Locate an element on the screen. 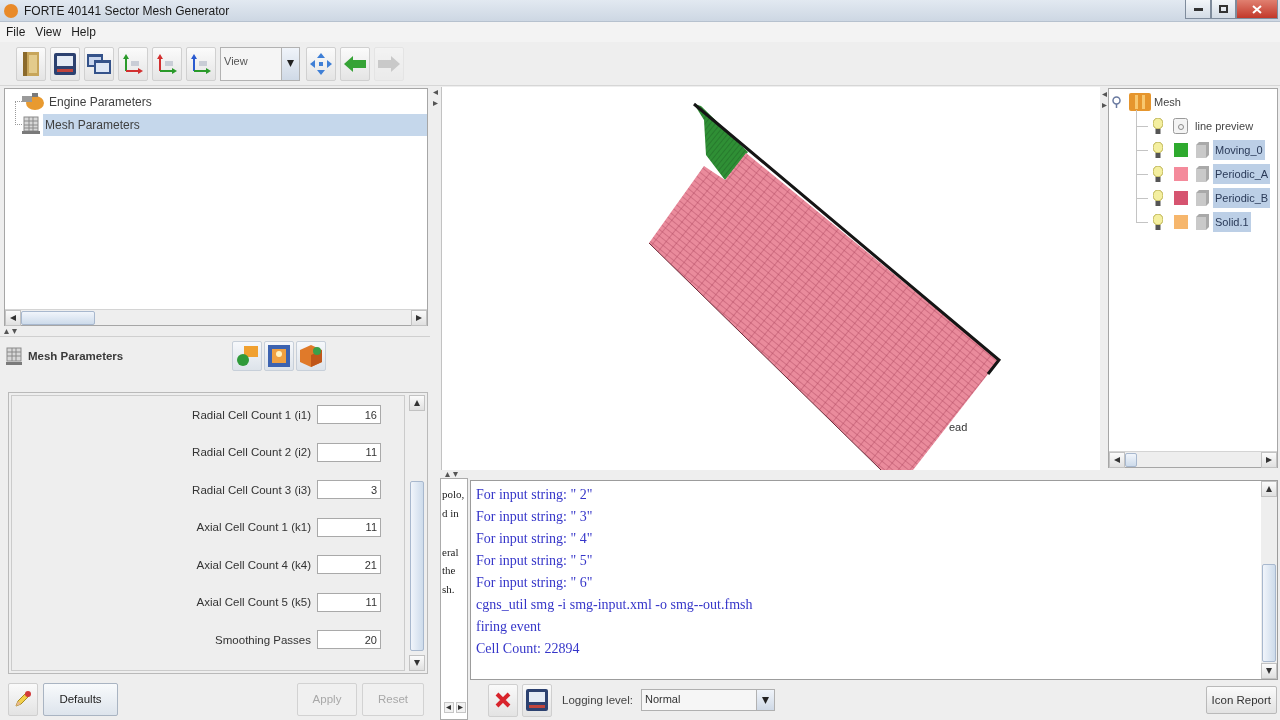  log-line: For input string: " 6" is located at coordinates (535, 583).